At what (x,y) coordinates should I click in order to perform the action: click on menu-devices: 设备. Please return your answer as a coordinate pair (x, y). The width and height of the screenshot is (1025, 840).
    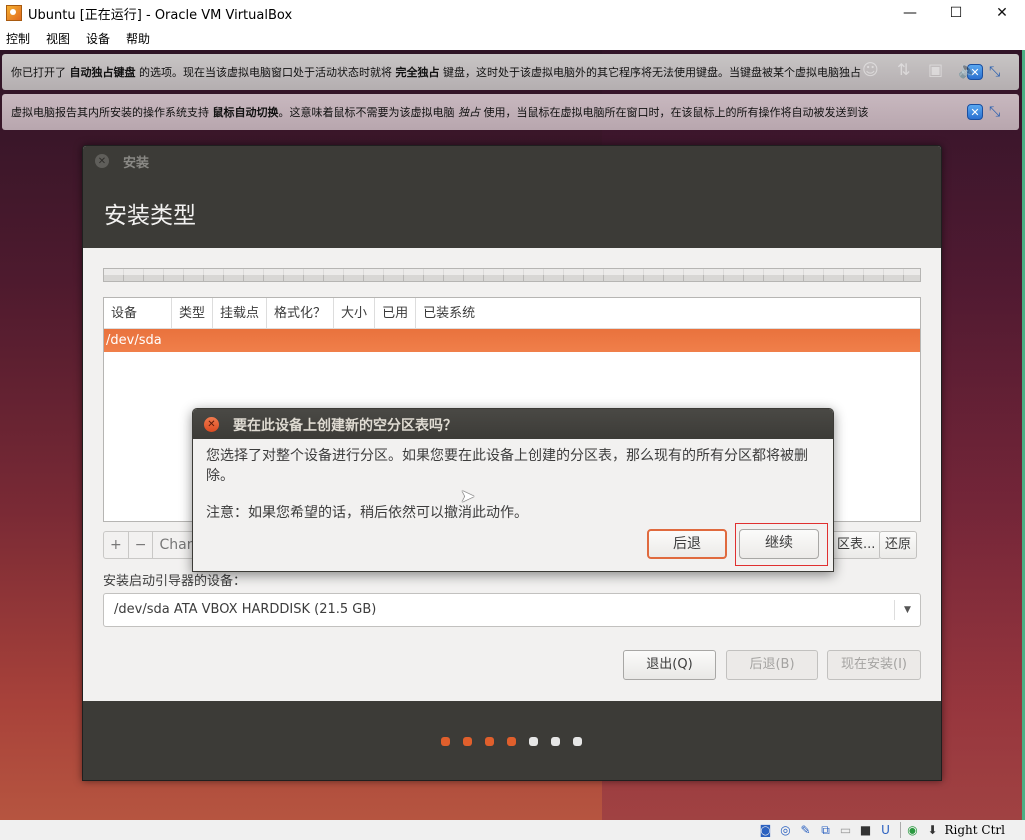
    Looking at the image, I should click on (98, 38).